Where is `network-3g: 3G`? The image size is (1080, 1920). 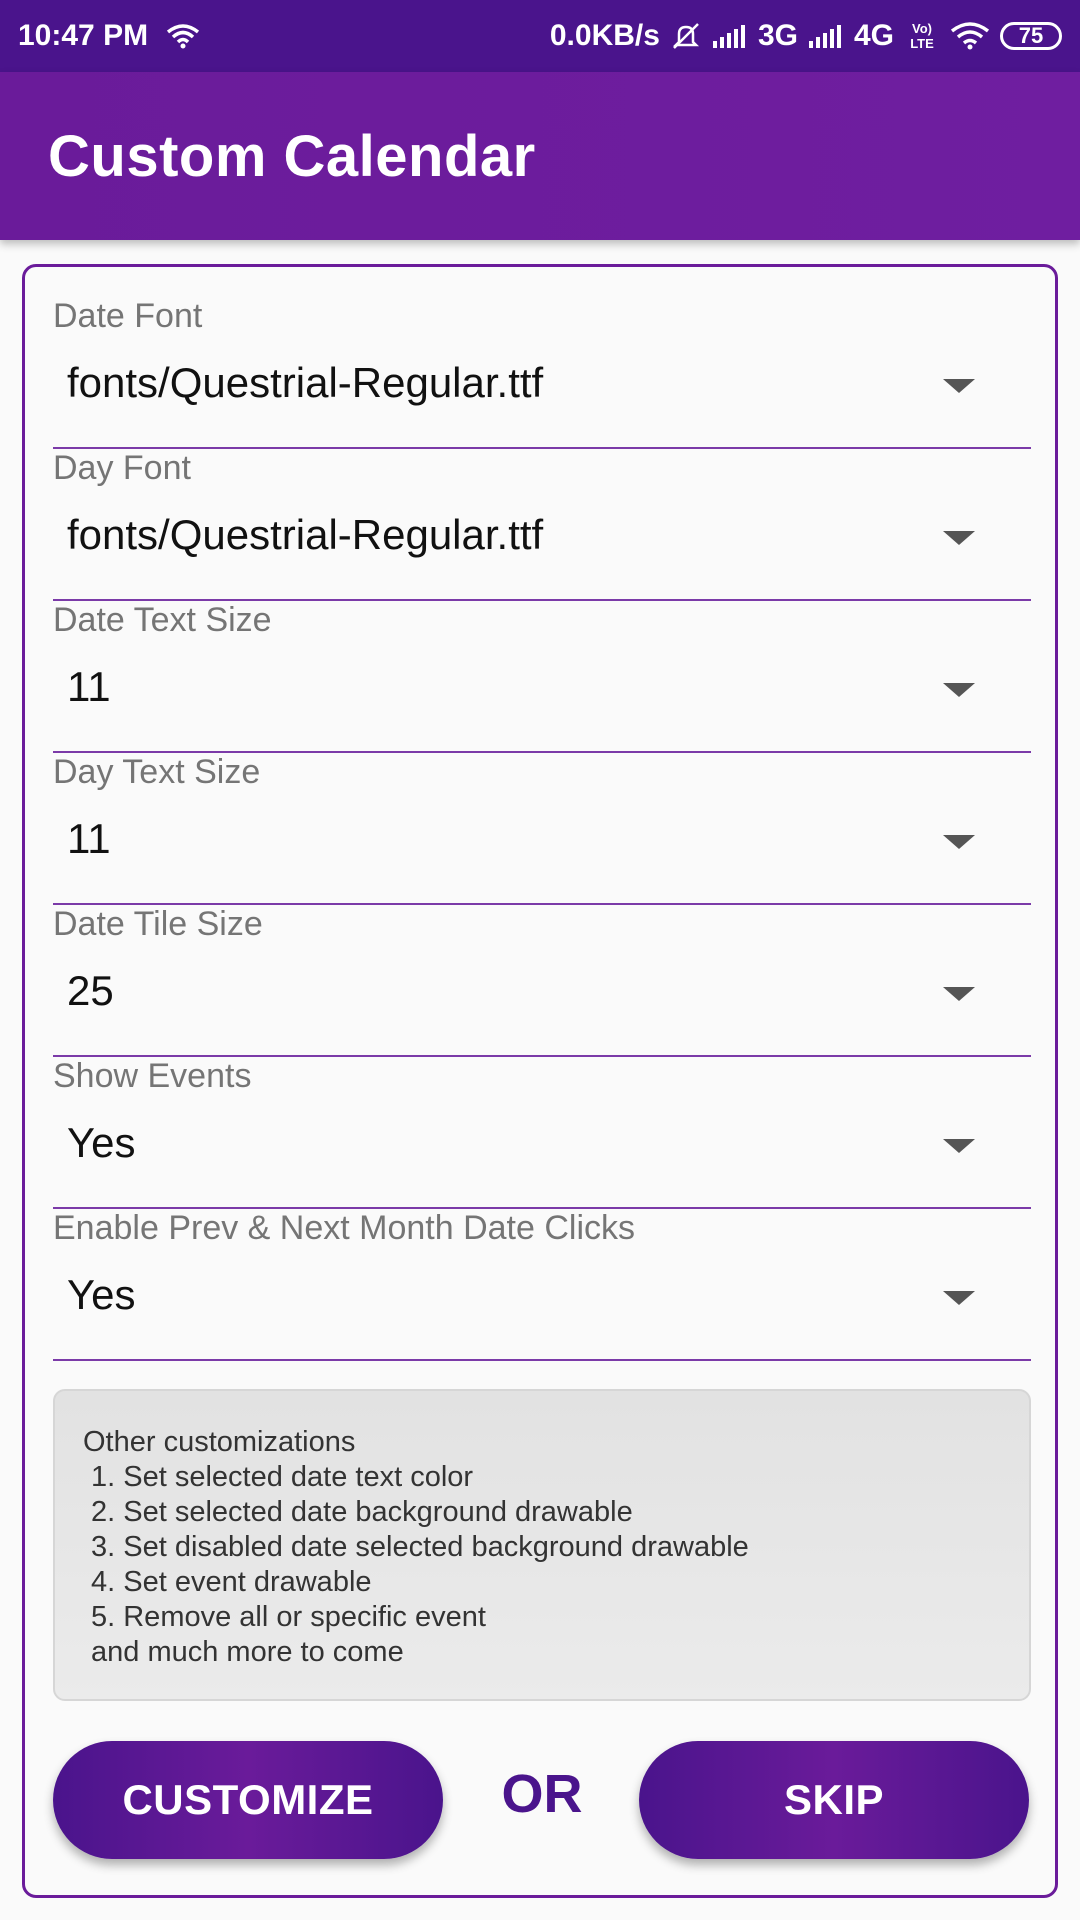 network-3g: 3G is located at coordinates (777, 35).